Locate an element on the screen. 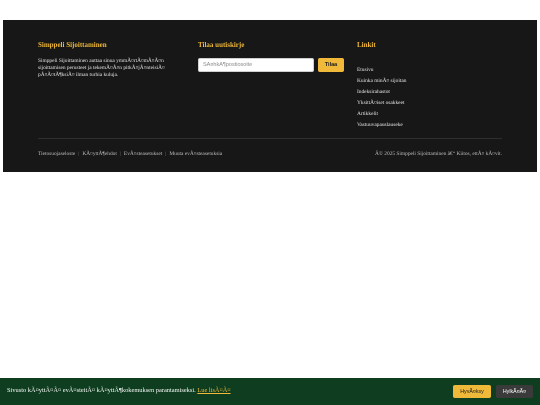  link-tietosuojaseloste: Tietosuojaseloste is located at coordinates (56, 154).